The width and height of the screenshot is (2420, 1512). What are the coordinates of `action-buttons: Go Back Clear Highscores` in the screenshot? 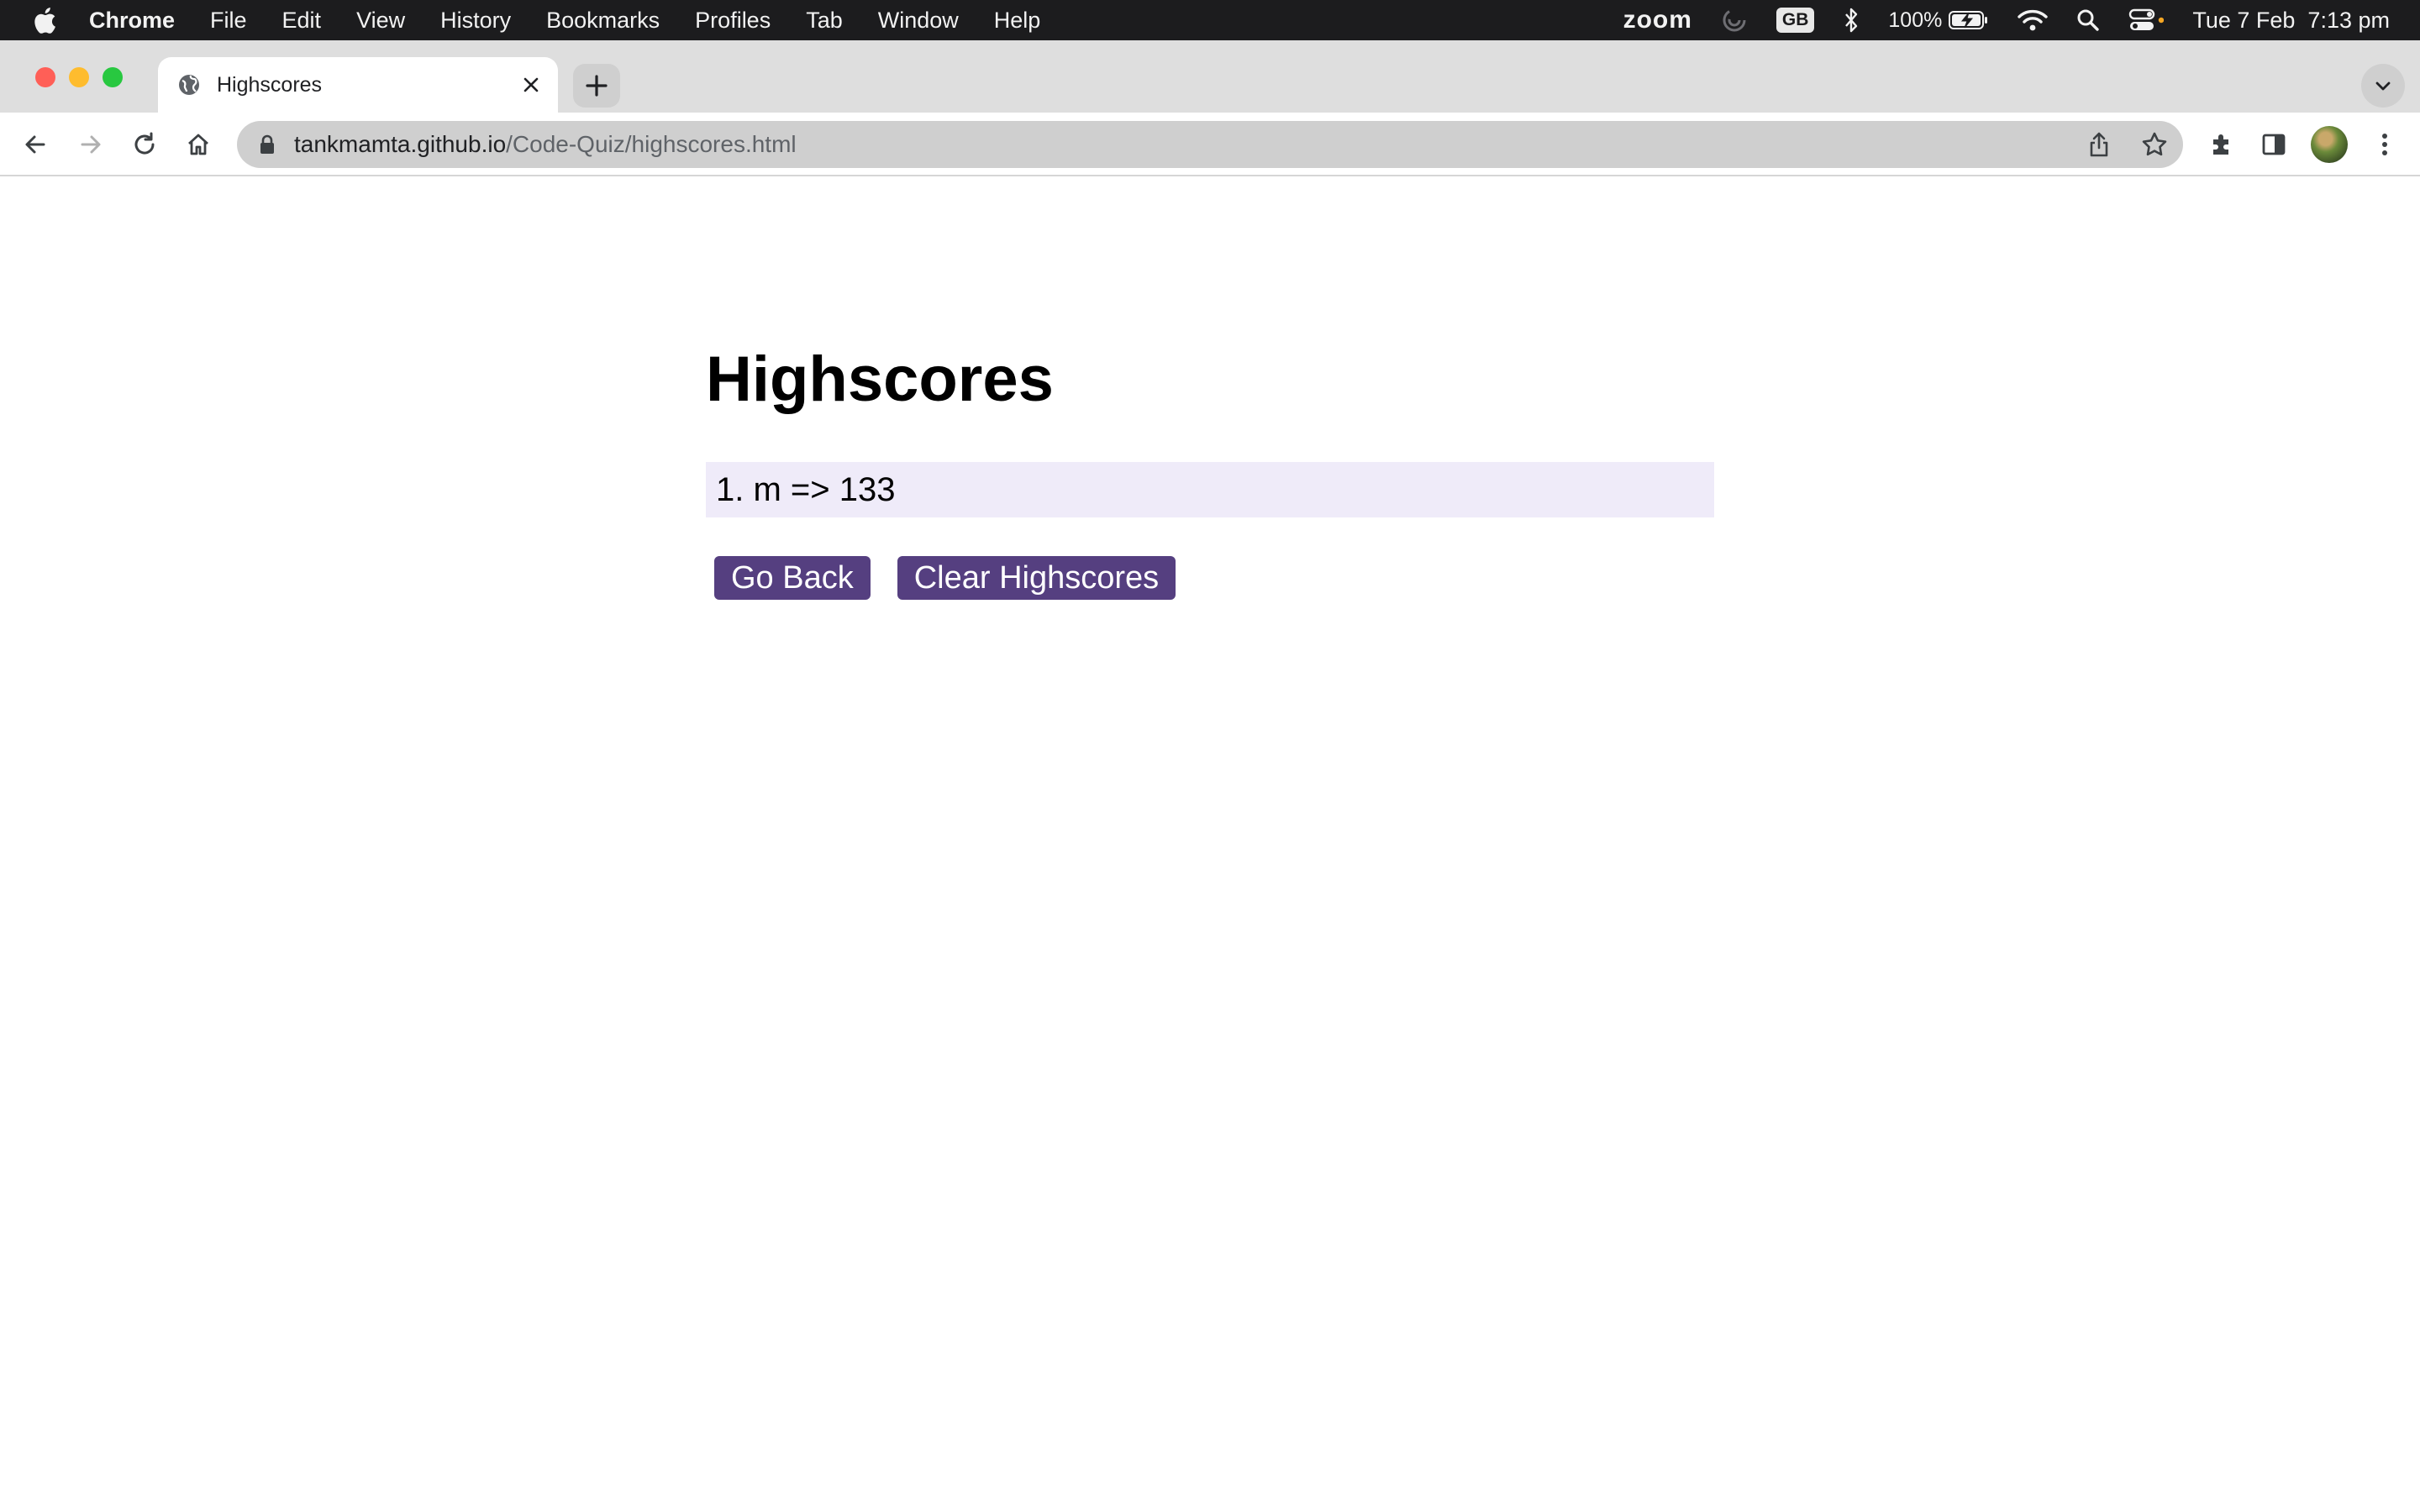 It's located at (945, 578).